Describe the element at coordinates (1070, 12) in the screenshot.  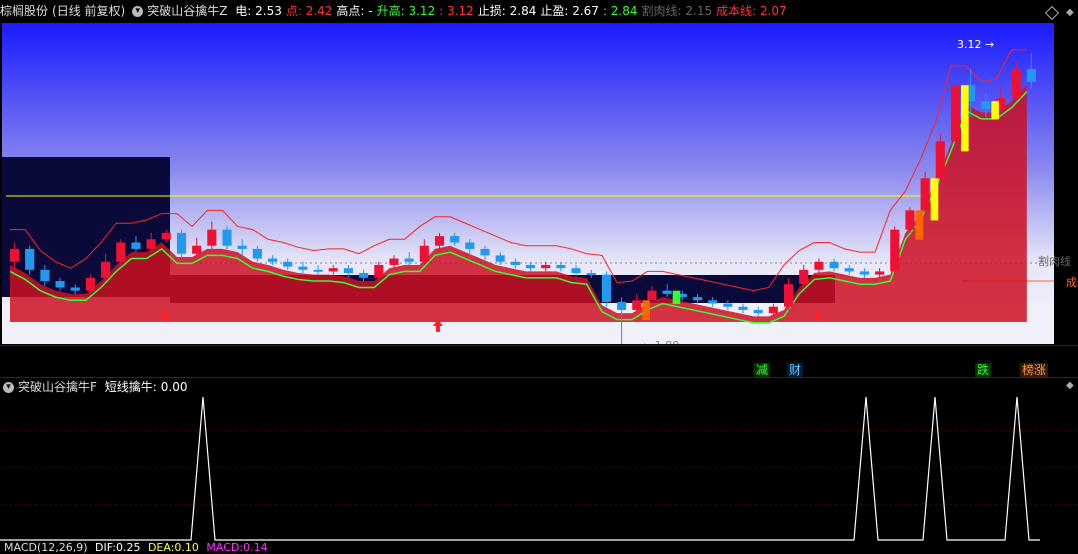
I see `chevron-up-icon: ◆` at that location.